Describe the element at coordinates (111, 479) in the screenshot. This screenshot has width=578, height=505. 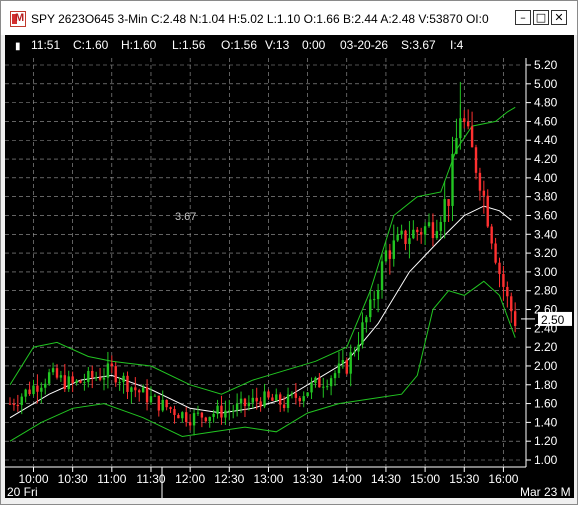
I see `x-tick-label: 11:00` at that location.